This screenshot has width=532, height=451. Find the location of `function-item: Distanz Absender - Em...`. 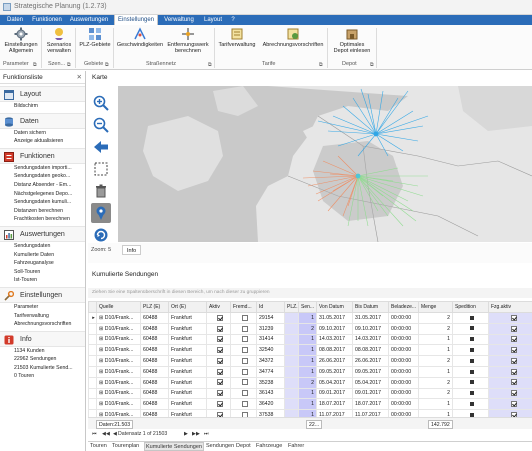

function-item: Distanz Absender - Em... is located at coordinates (42, 185).